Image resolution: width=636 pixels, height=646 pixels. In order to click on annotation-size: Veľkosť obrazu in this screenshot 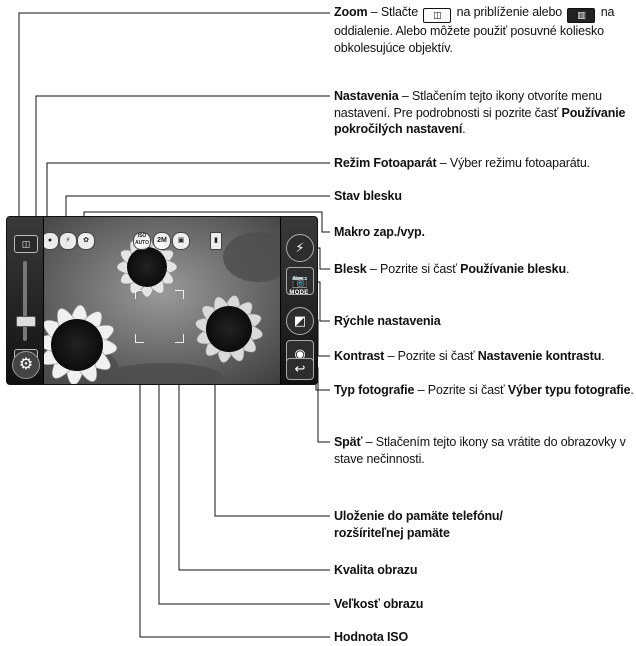, I will do `click(484, 604)`.